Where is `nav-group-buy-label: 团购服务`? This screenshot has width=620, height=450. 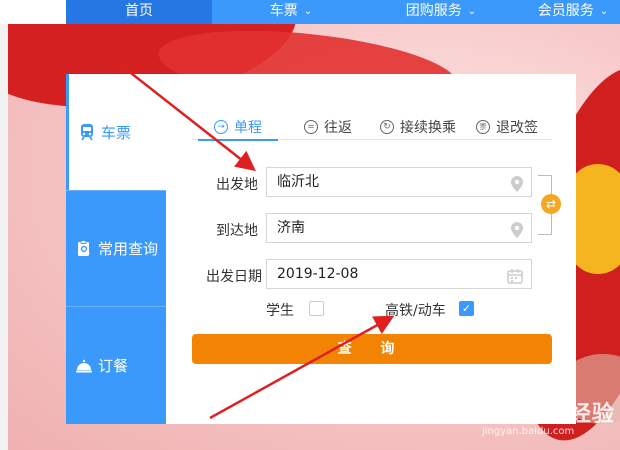 nav-group-buy-label: 团购服务 is located at coordinates (433, 11).